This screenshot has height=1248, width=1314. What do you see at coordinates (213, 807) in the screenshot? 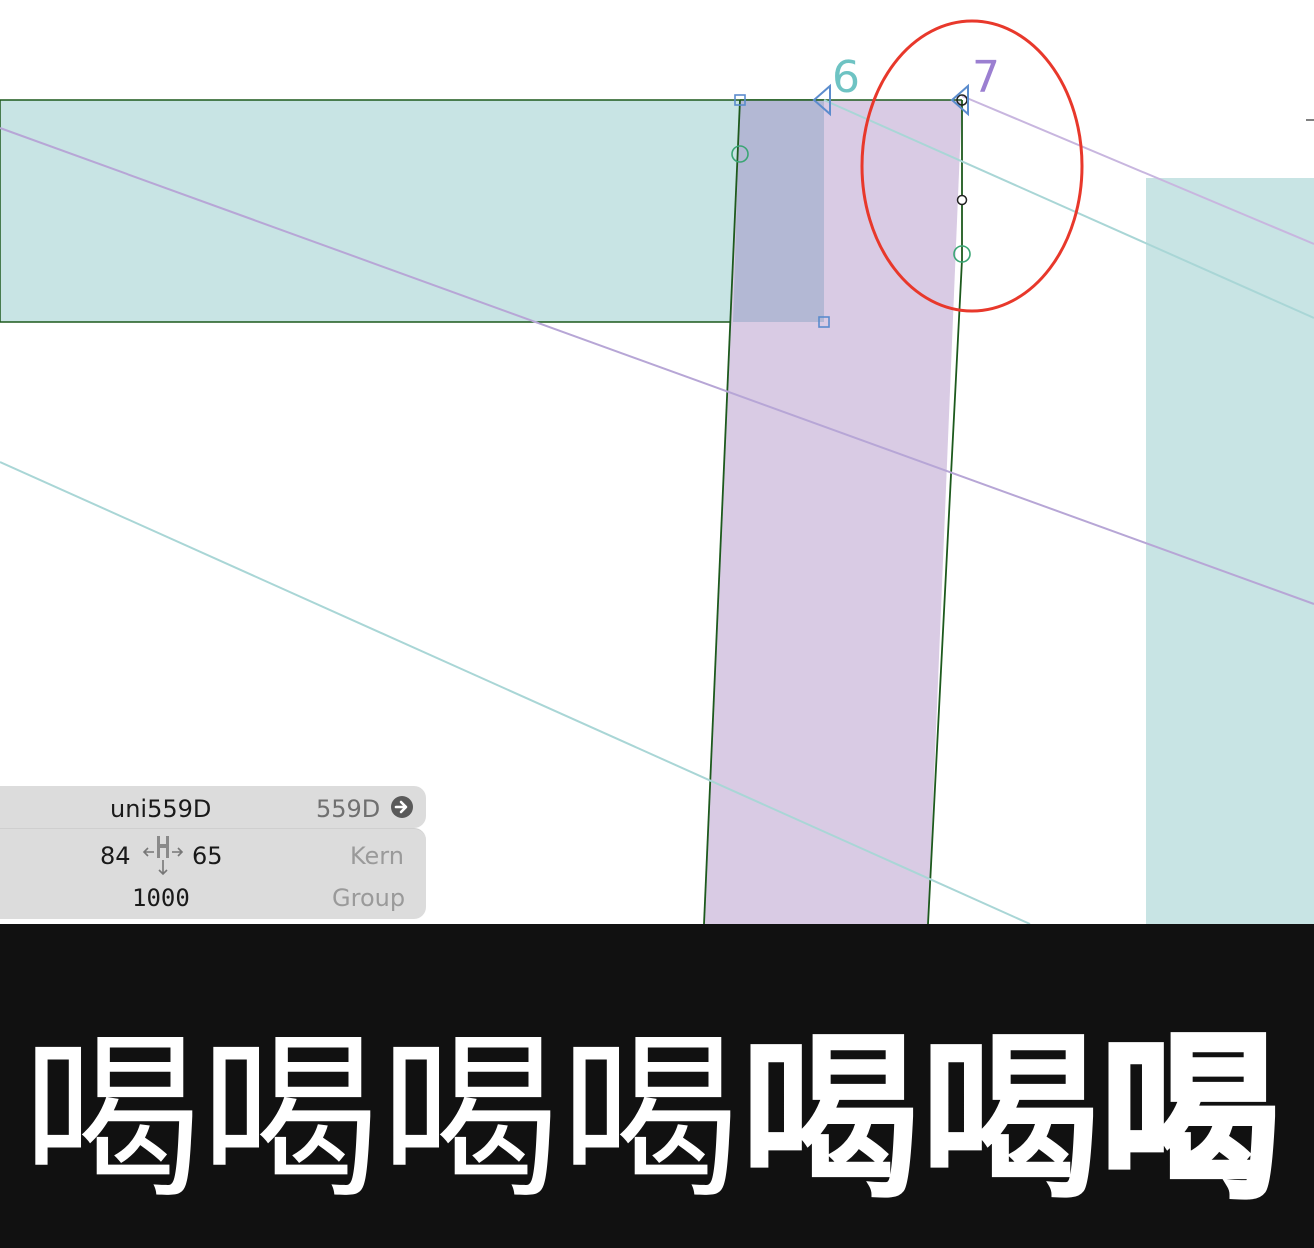
I see `glyph-name-row: uni559D 559D` at bounding box center [213, 807].